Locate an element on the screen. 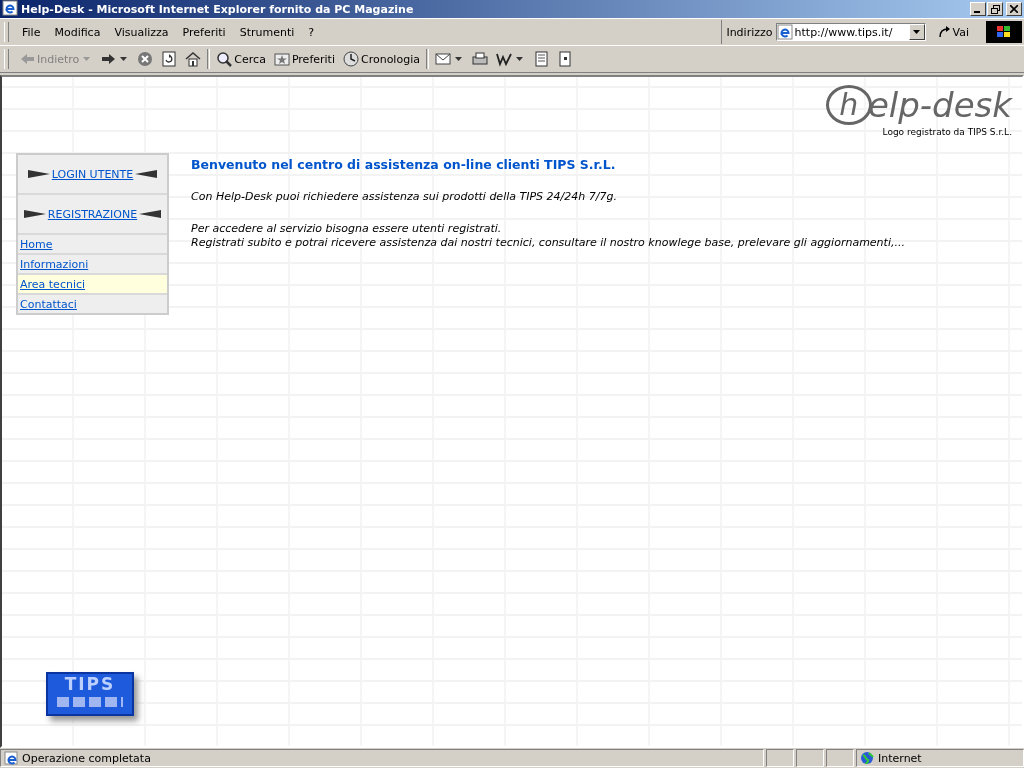 The height and width of the screenshot is (768, 1024). globe-icon is located at coordinates (867, 758).